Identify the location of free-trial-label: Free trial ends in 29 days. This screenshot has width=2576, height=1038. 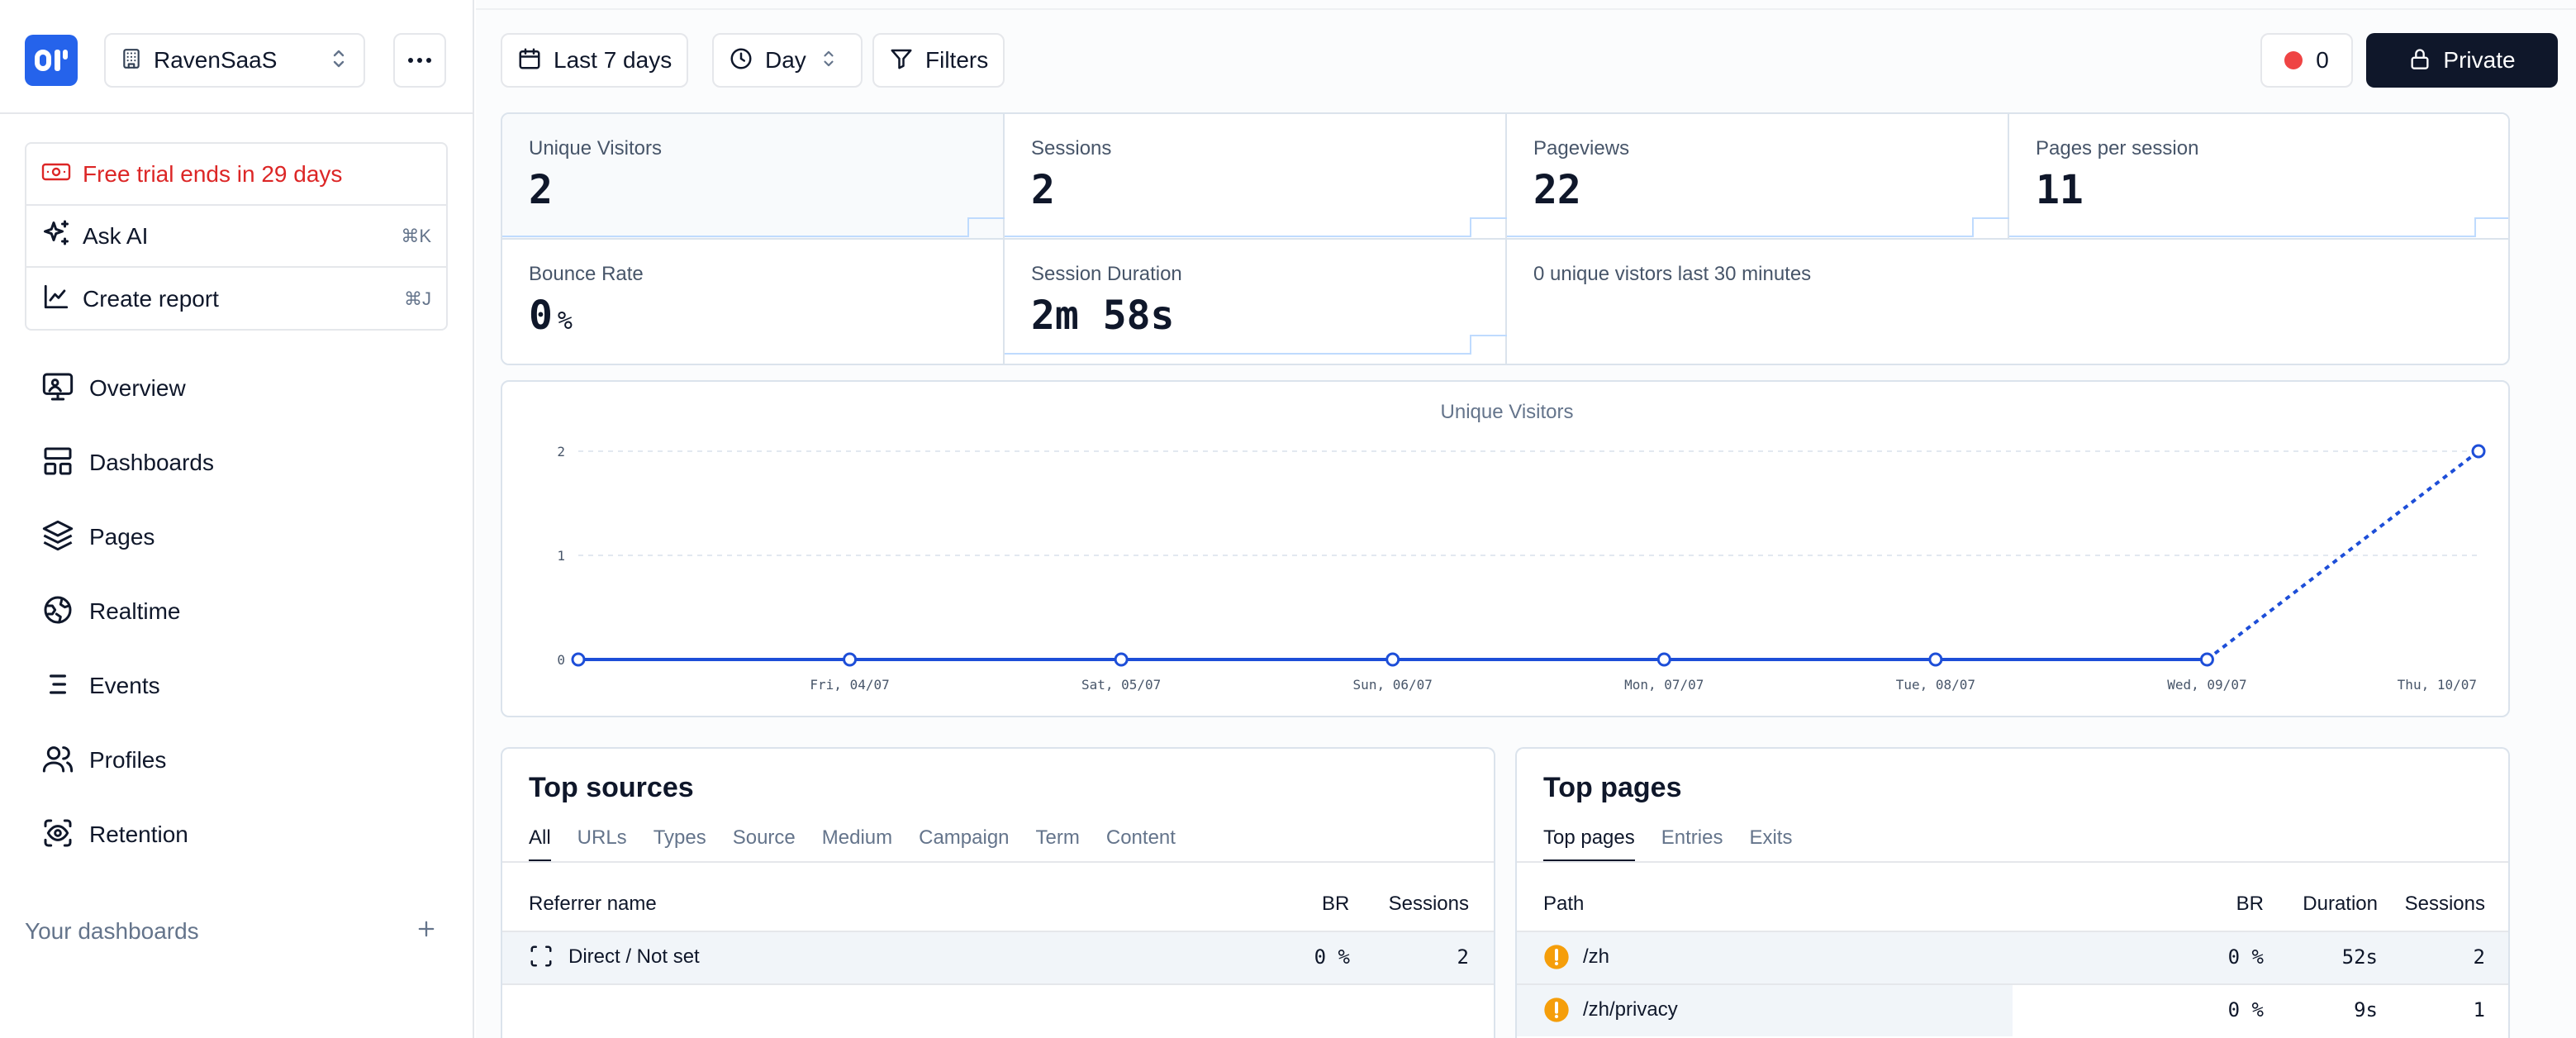
(213, 173).